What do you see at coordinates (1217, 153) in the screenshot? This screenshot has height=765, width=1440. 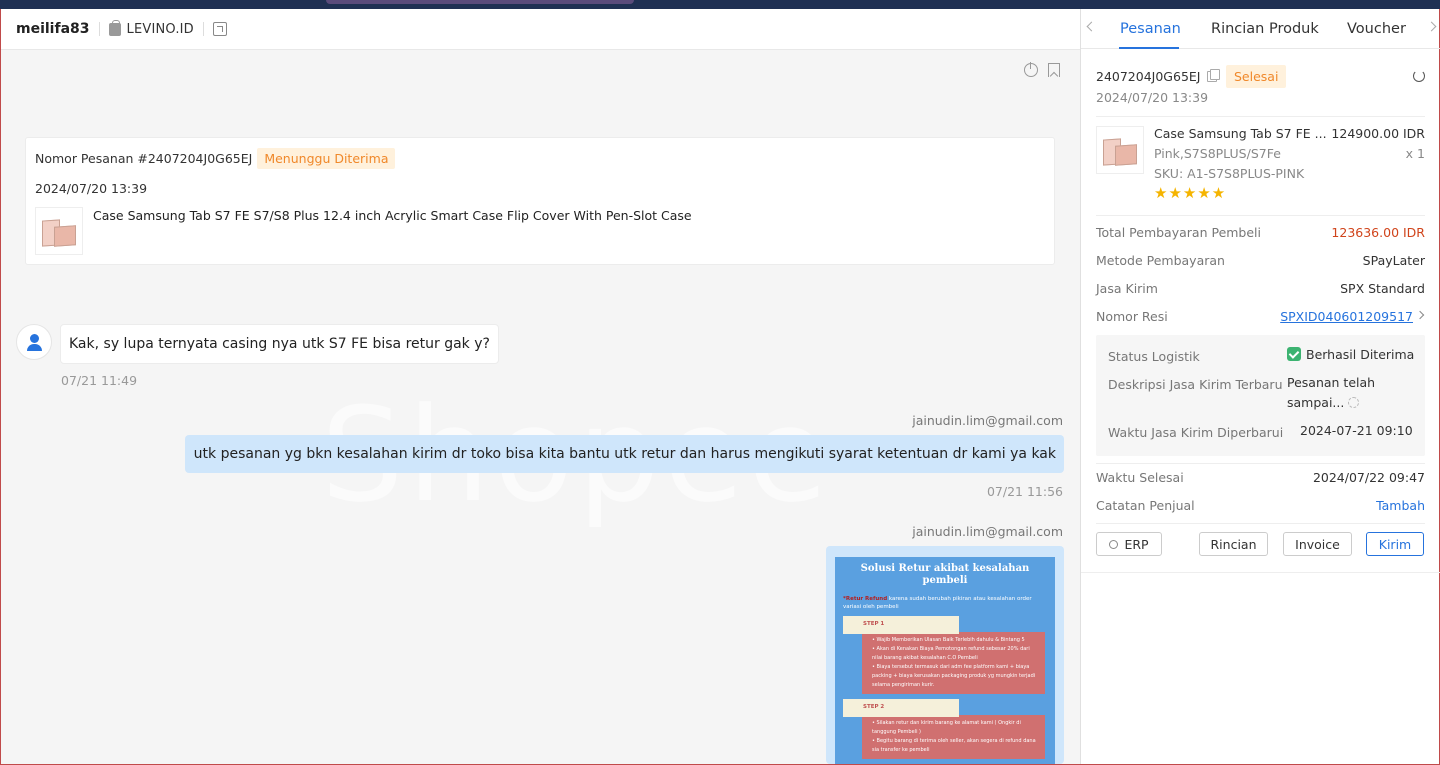 I see `product-variant: Pink,S7S8PLUS/S7Fe` at bounding box center [1217, 153].